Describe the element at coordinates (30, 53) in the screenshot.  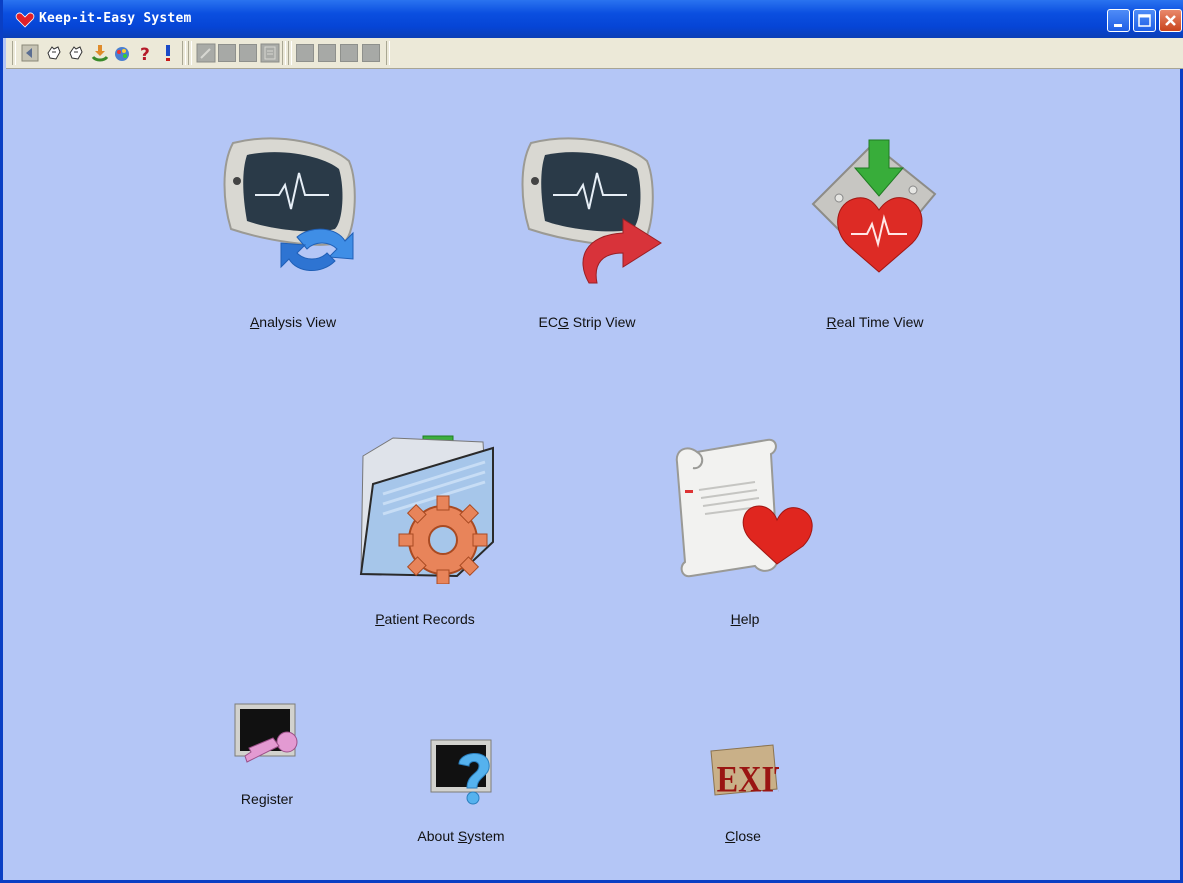
I see `back-icon` at that location.